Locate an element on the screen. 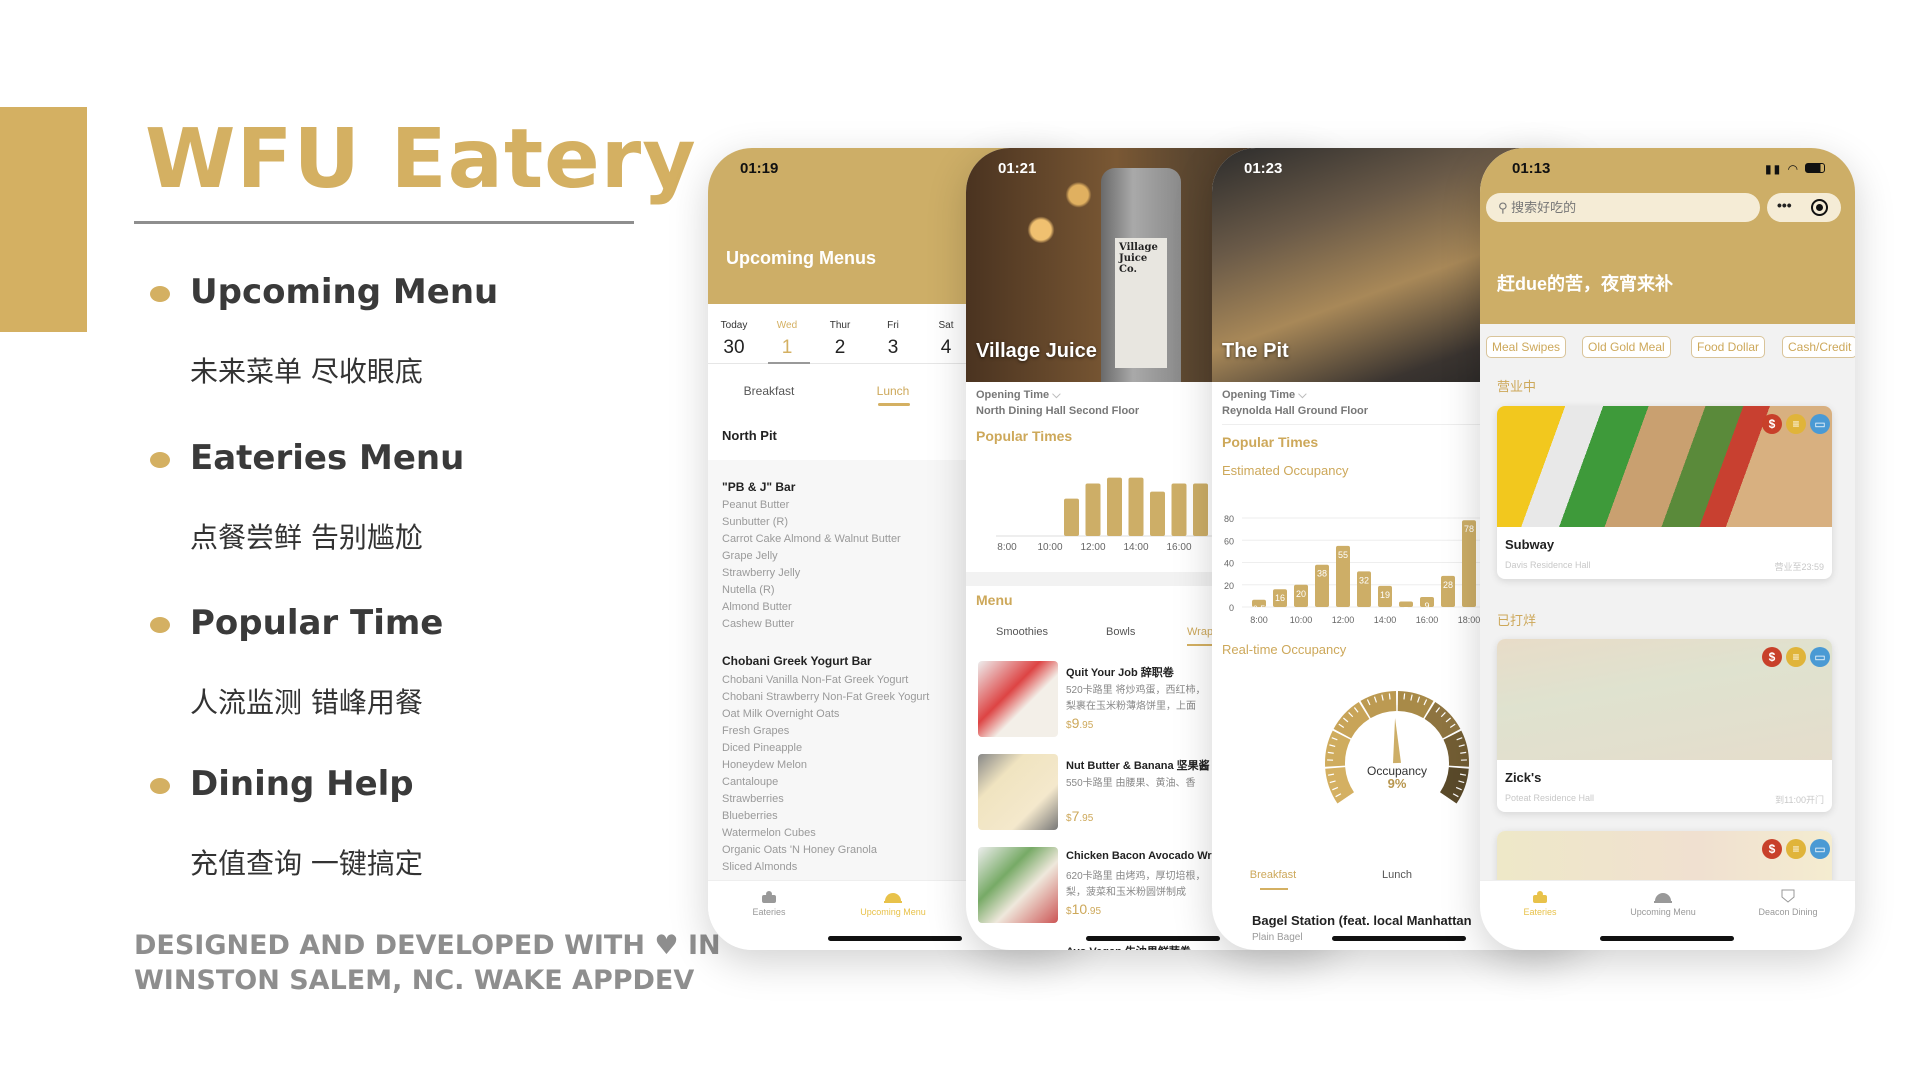 Image resolution: width=1920 pixels, height=1080 pixels. dollar-icon: $ is located at coordinates (1772, 424).